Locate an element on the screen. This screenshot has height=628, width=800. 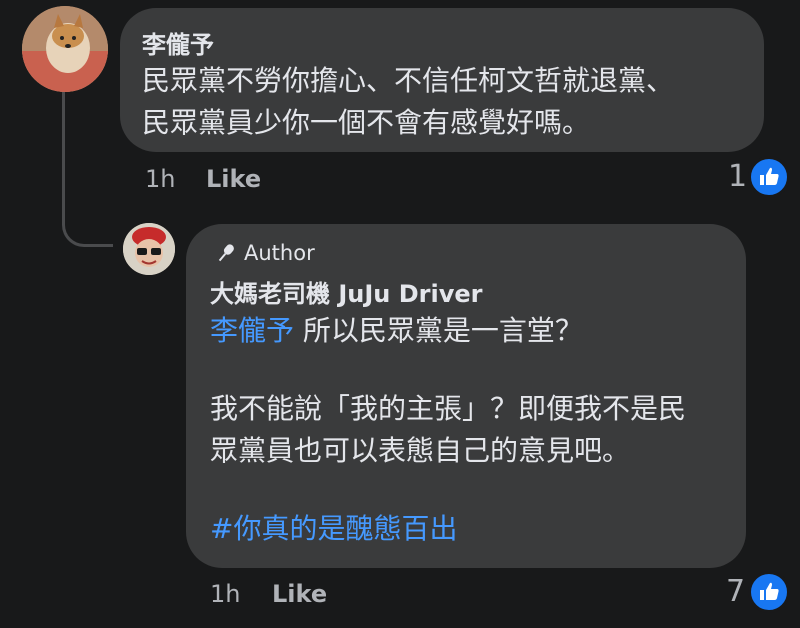
reply-line: 李儱予 所以民眾黨是一言堂？ is located at coordinates (448, 331).